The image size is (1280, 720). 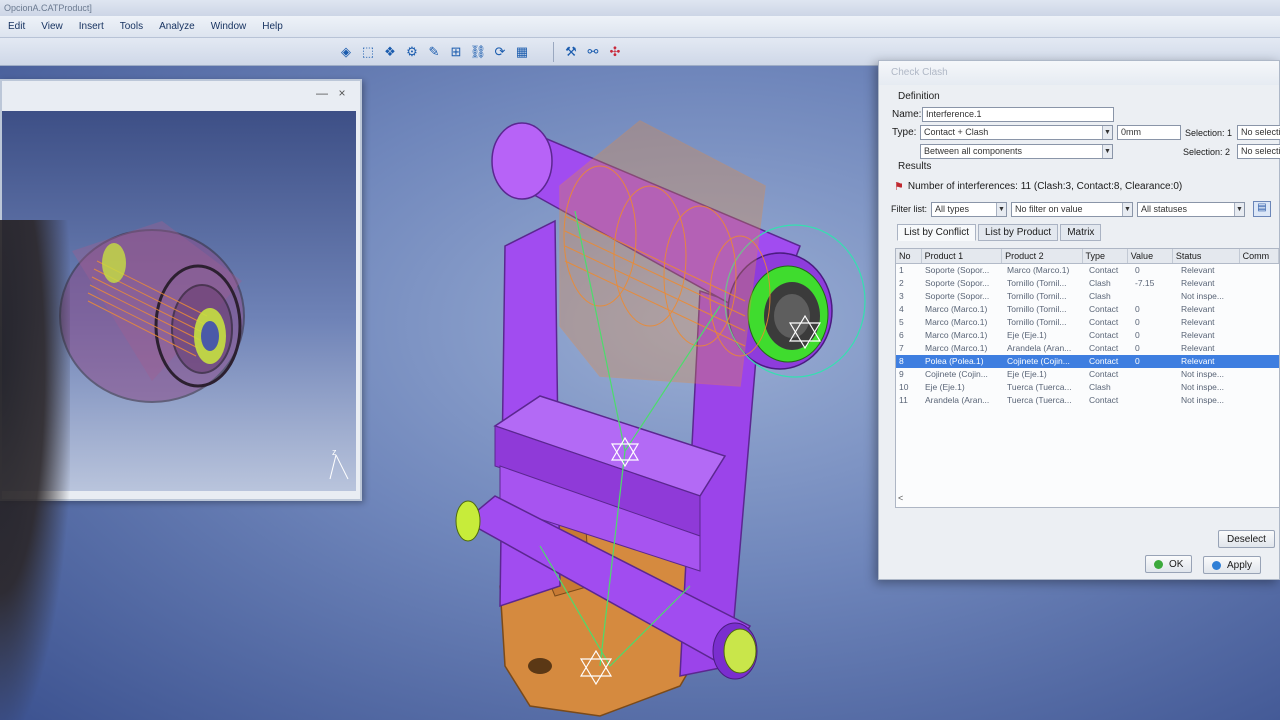 I want to click on filter-status-select: All statuses ▼, so click(x=1191, y=209).